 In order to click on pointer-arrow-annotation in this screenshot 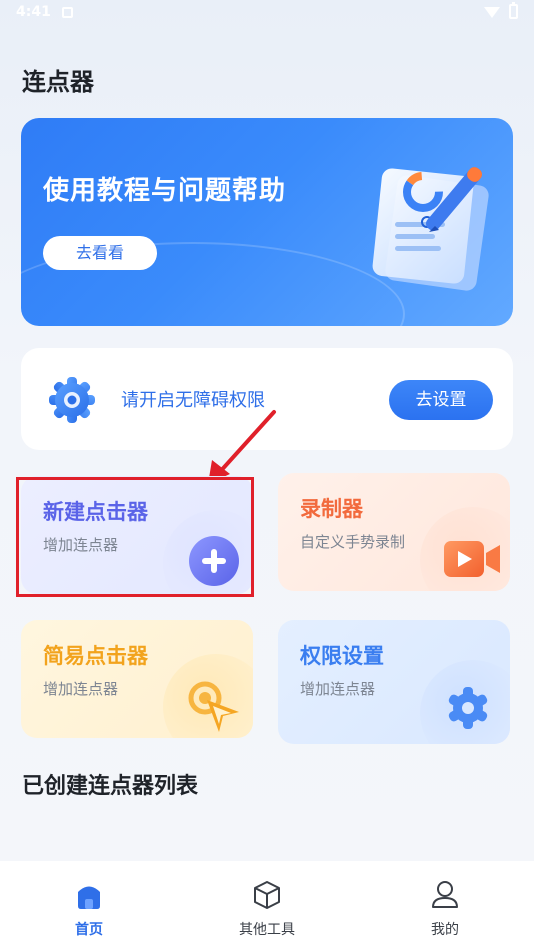, I will do `click(242, 447)`.